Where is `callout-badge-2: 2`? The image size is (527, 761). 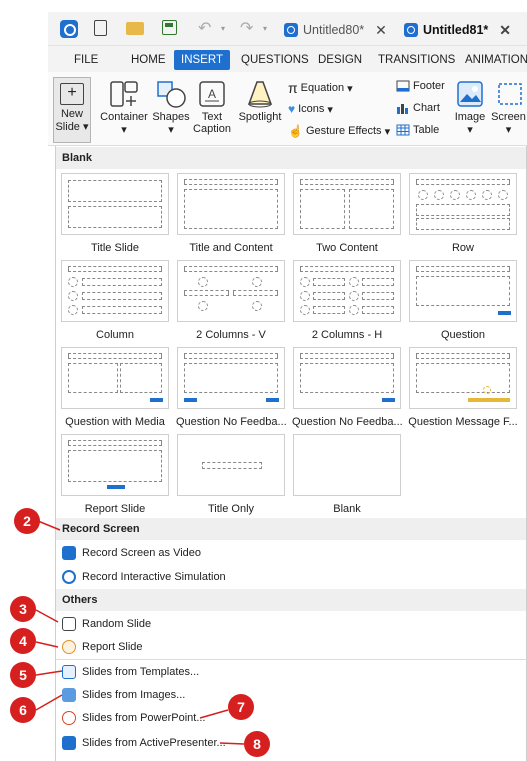
callout-badge-2: 2 is located at coordinates (27, 521).